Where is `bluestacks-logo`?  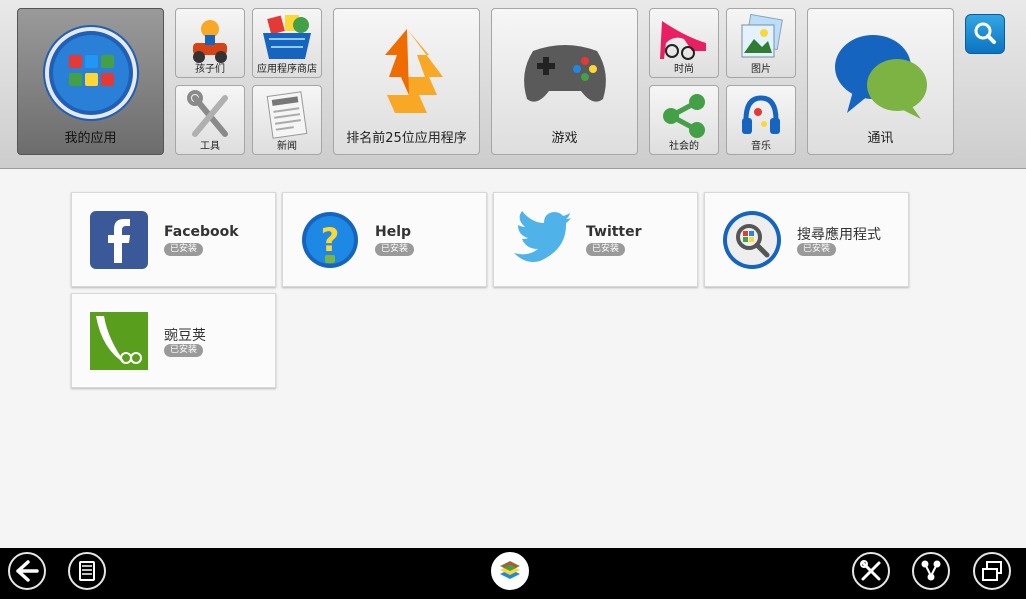
bluestacks-logo is located at coordinates (510, 570).